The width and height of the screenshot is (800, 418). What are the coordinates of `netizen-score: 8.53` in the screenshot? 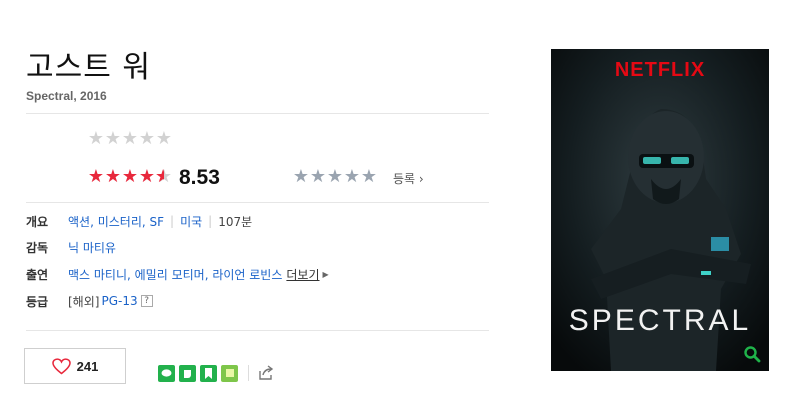 It's located at (199, 177).